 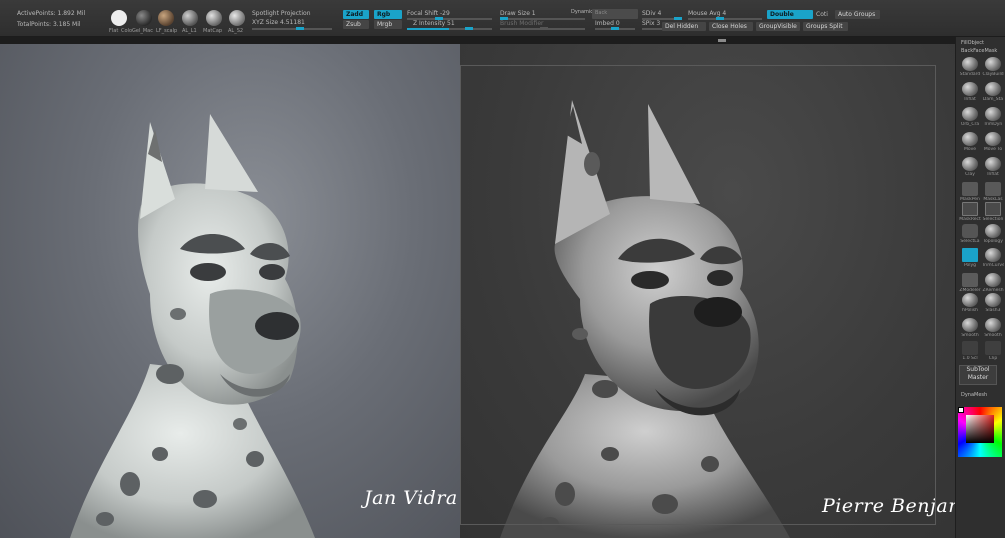 What do you see at coordinates (993, 99) in the screenshot?
I see `brush-label: Dam_Sta` at bounding box center [993, 99].